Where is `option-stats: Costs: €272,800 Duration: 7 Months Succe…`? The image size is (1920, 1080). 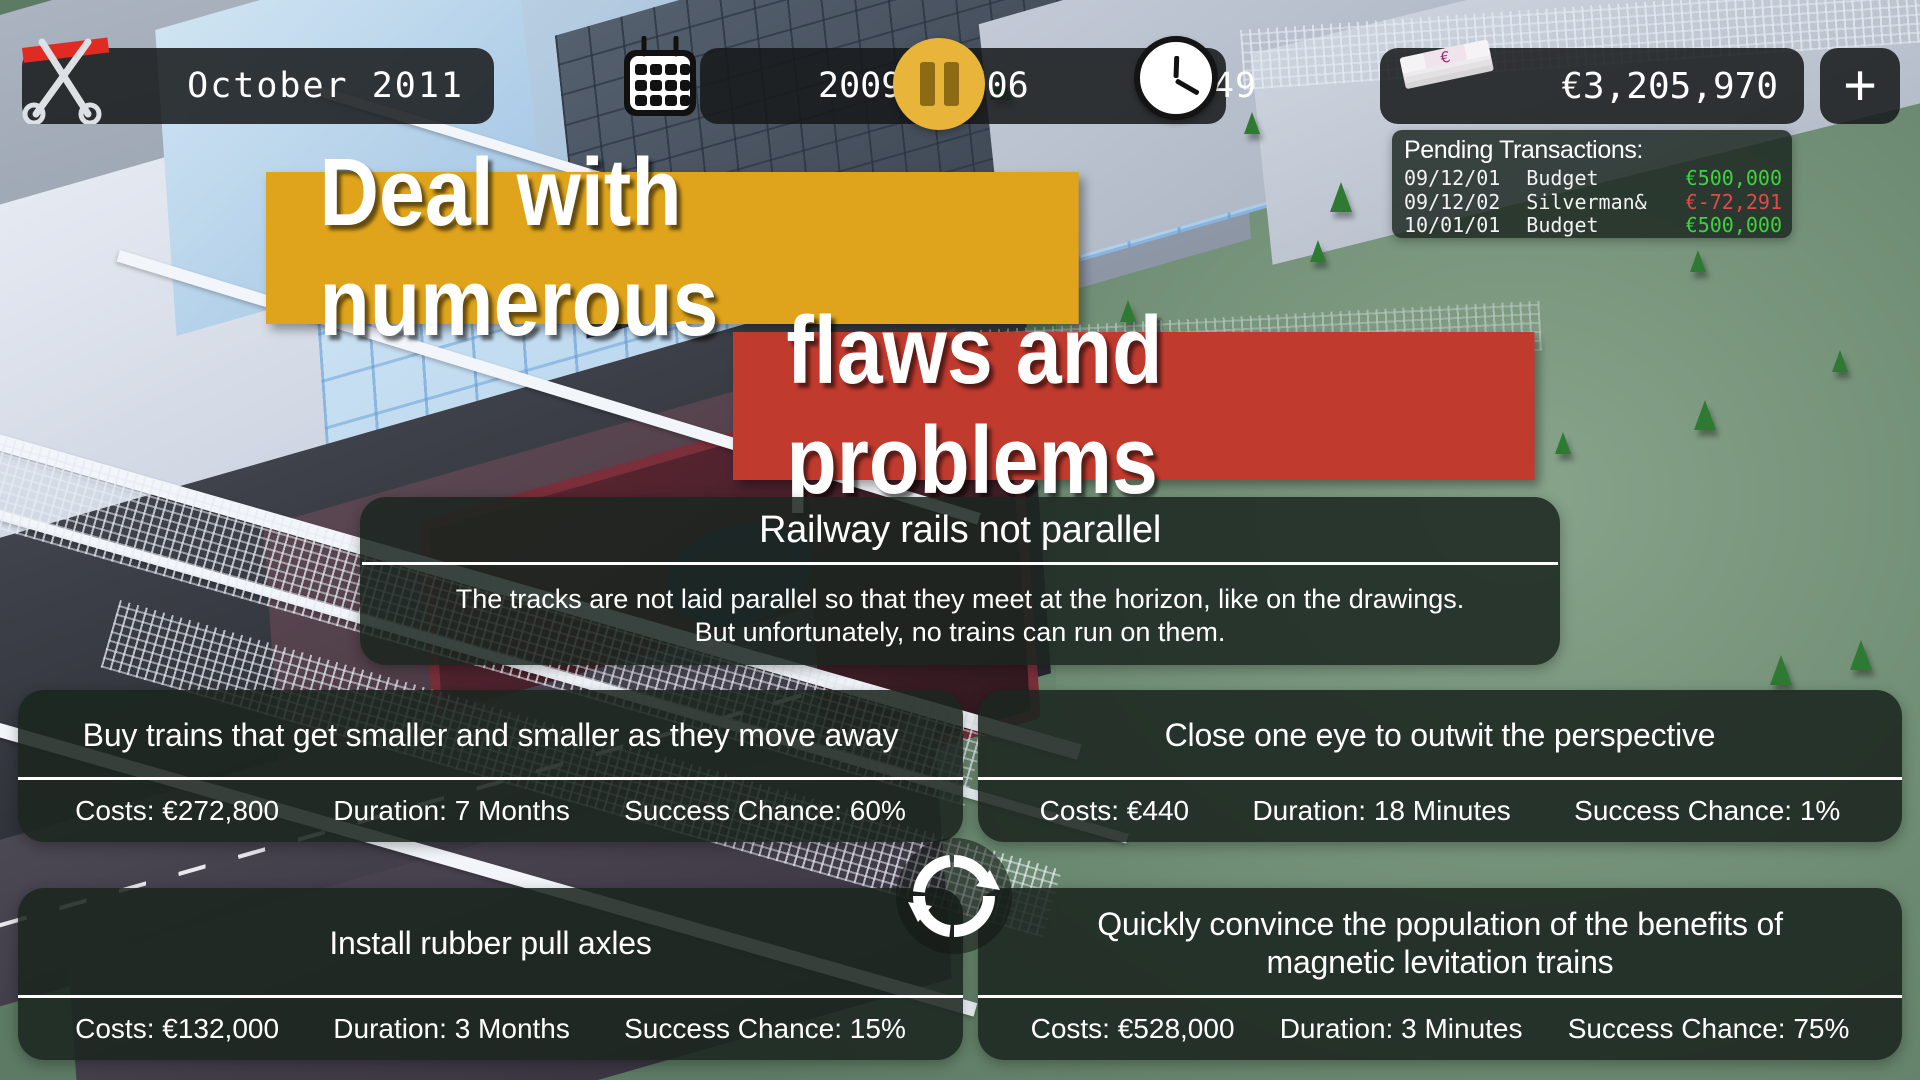
option-stats: Costs: €272,800 Duration: 7 Months Succe… is located at coordinates (490, 811).